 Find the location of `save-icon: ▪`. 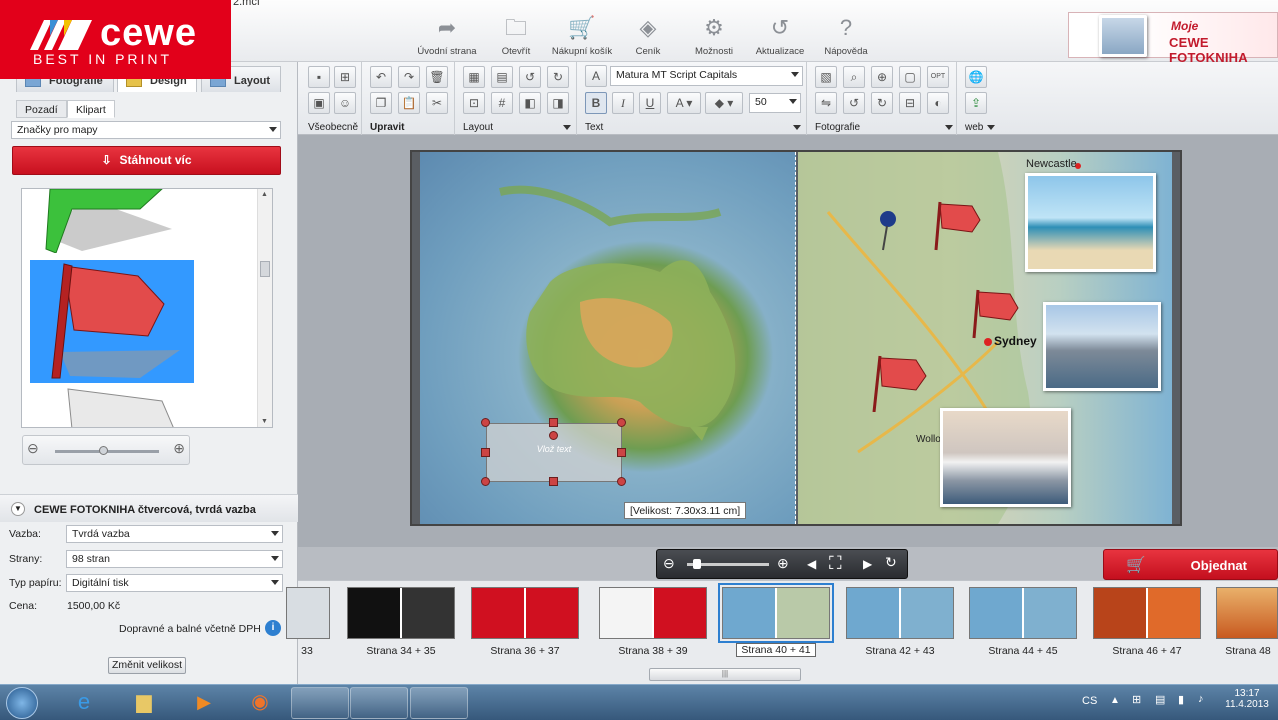

save-icon: ▪ is located at coordinates (319, 77).